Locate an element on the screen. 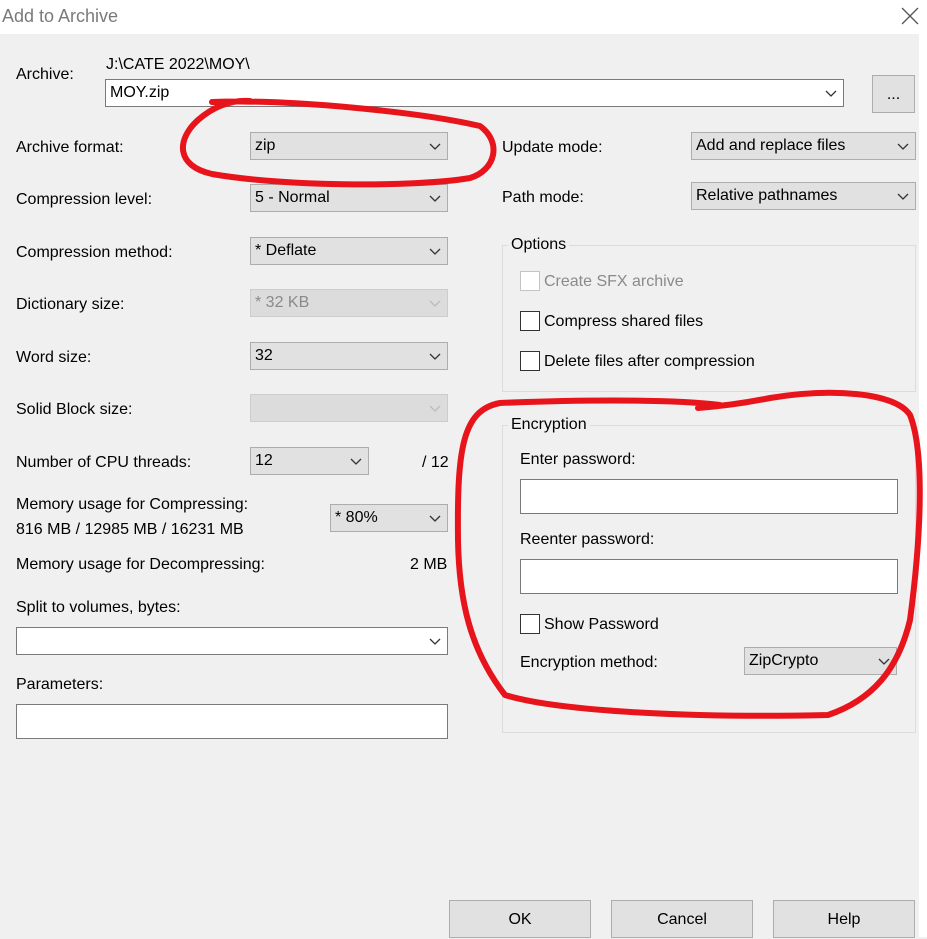  update-mode-select: Add and replace files is located at coordinates (803, 146).